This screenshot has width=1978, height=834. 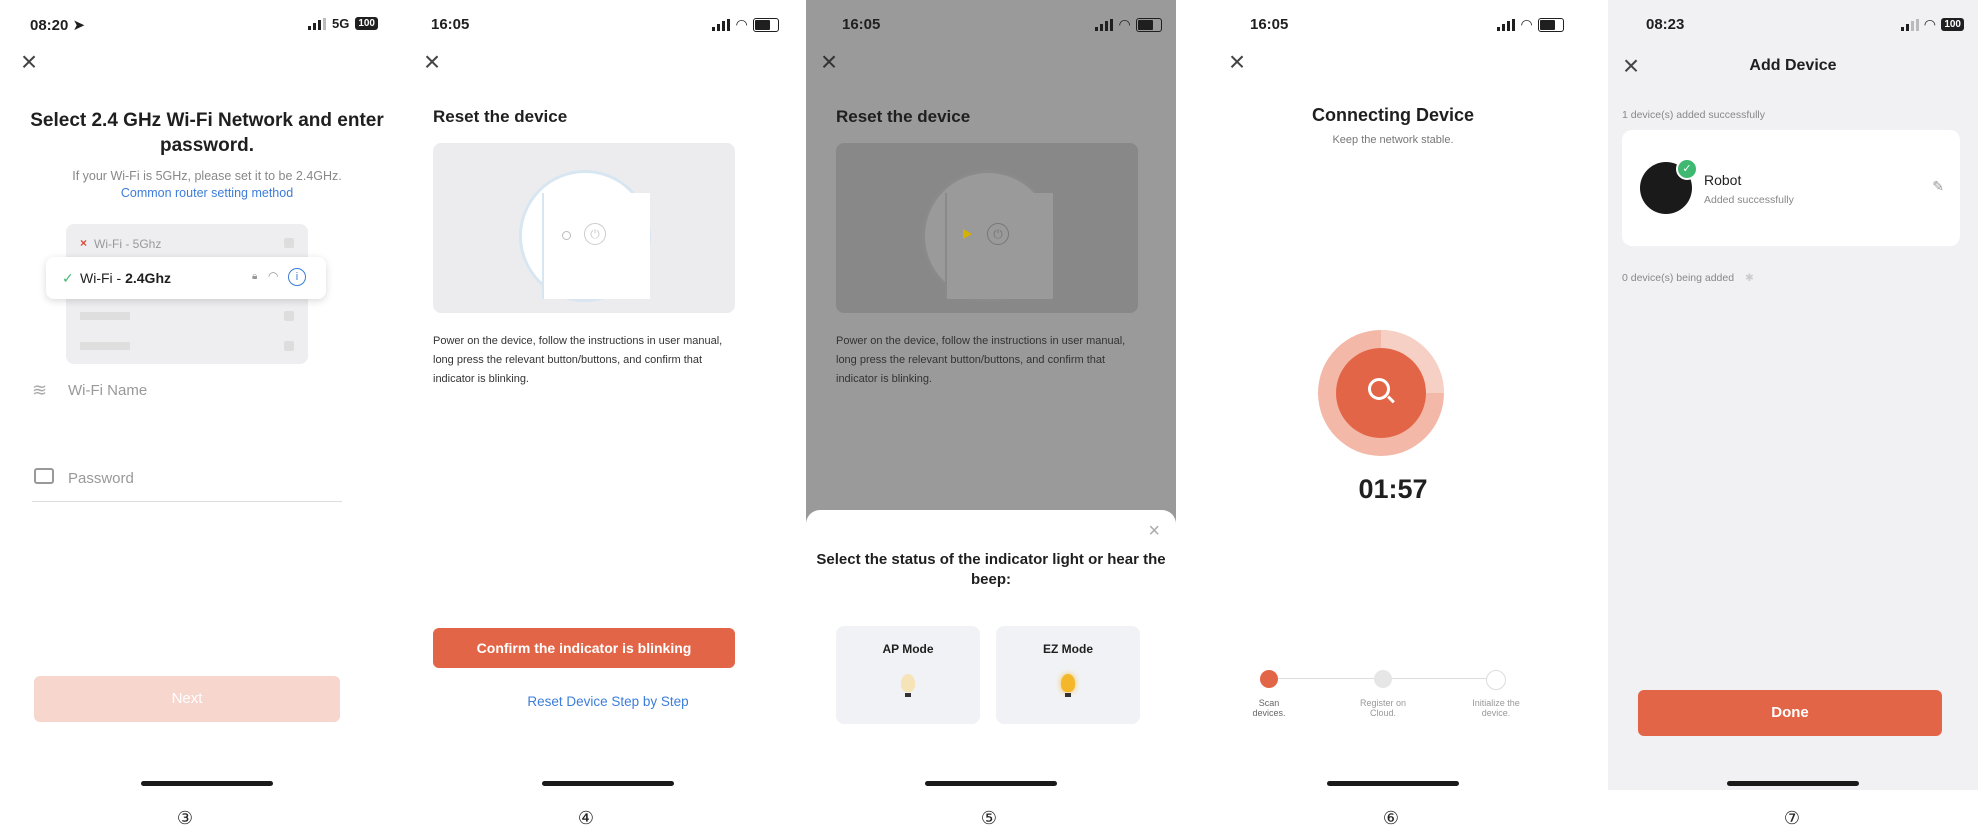 What do you see at coordinates (1749, 278) in the screenshot?
I see `spinner-icon: ✱` at bounding box center [1749, 278].